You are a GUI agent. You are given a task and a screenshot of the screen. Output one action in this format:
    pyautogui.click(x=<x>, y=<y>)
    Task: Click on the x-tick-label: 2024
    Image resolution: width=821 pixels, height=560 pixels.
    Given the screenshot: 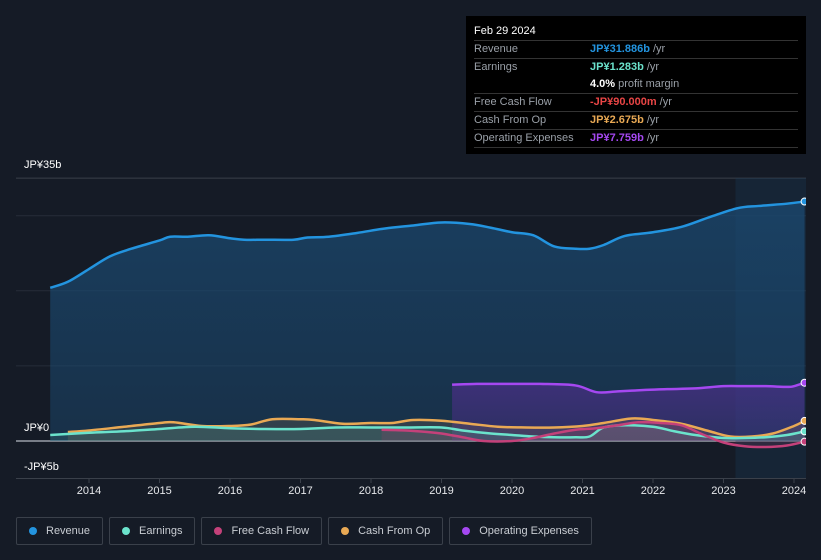 What is the action you would take?
    pyautogui.click(x=794, y=491)
    